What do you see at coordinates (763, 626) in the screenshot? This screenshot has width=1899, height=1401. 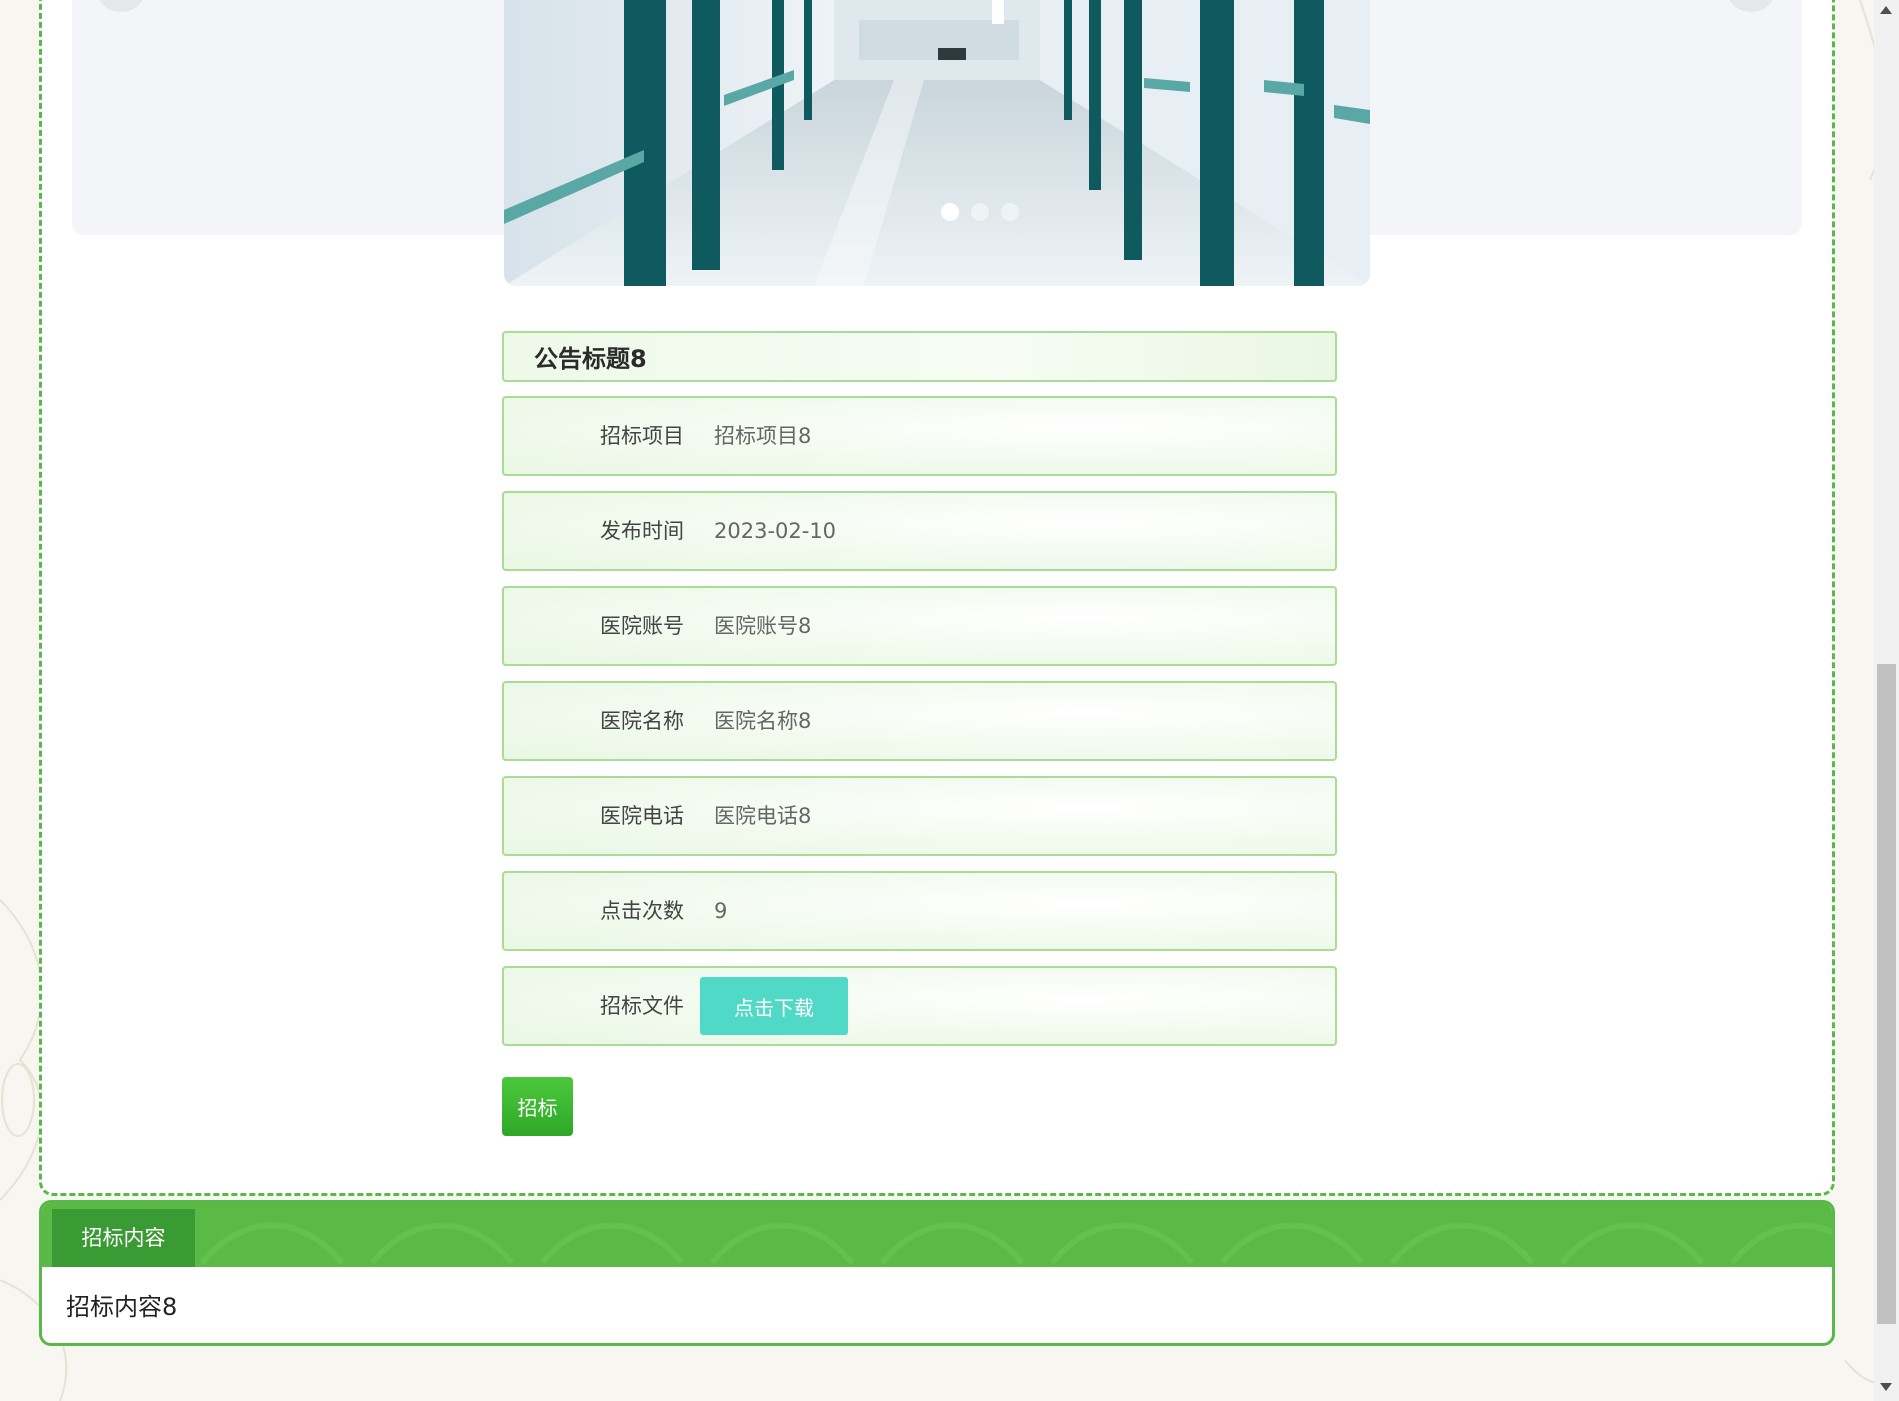 I see `field-value: 医院账号8` at bounding box center [763, 626].